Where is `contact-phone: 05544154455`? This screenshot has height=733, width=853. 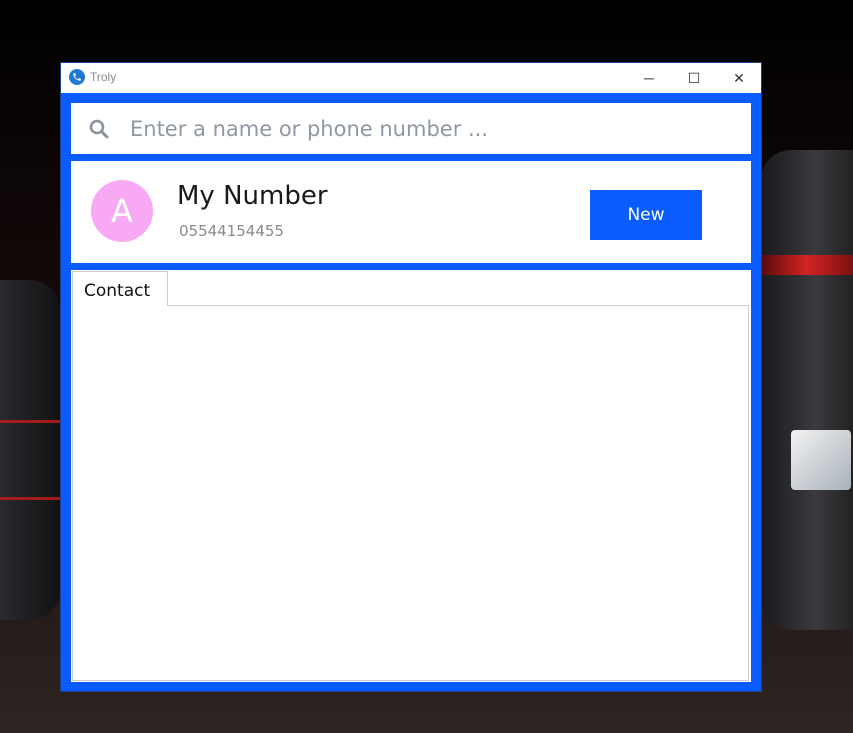
contact-phone: 05544154455 is located at coordinates (231, 231).